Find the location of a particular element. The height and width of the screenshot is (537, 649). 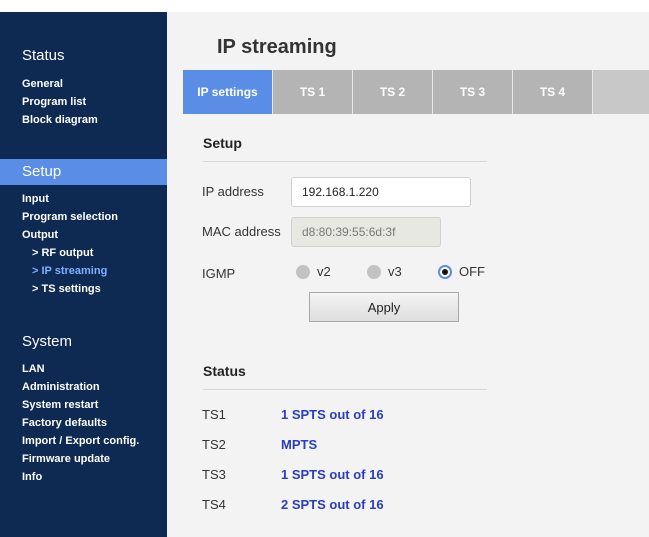

sidebar-item-rf-output: > RF output is located at coordinates (83, 253).